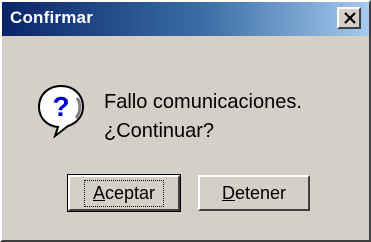 Image resolution: width=371 pixels, height=242 pixels. Describe the element at coordinates (185, 19) in the screenshot. I see `title-bar: Confirmar` at that location.